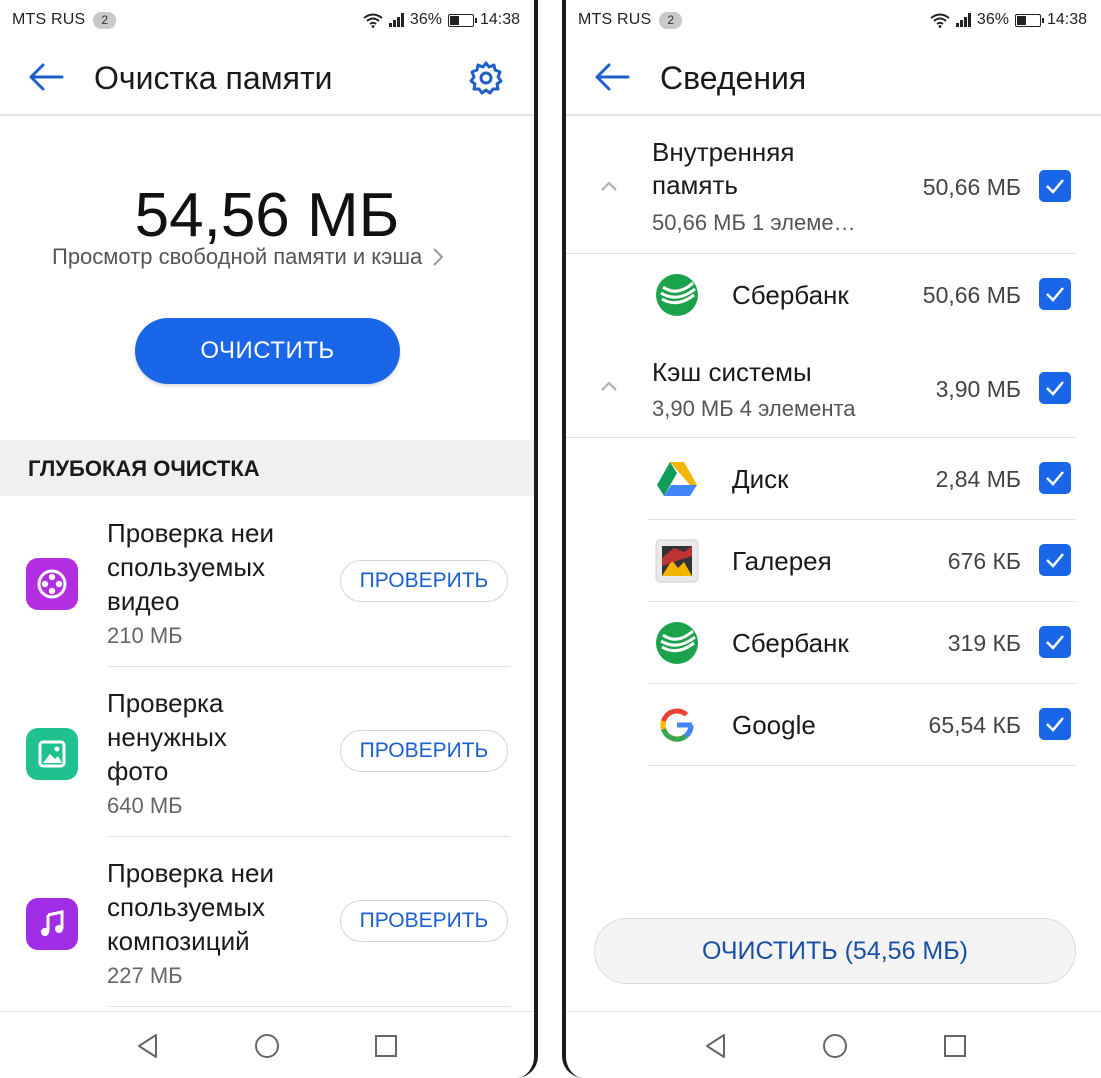  Describe the element at coordinates (267, 351) in the screenshot. I see `clean-button: ОЧИСТИТЬ` at that location.